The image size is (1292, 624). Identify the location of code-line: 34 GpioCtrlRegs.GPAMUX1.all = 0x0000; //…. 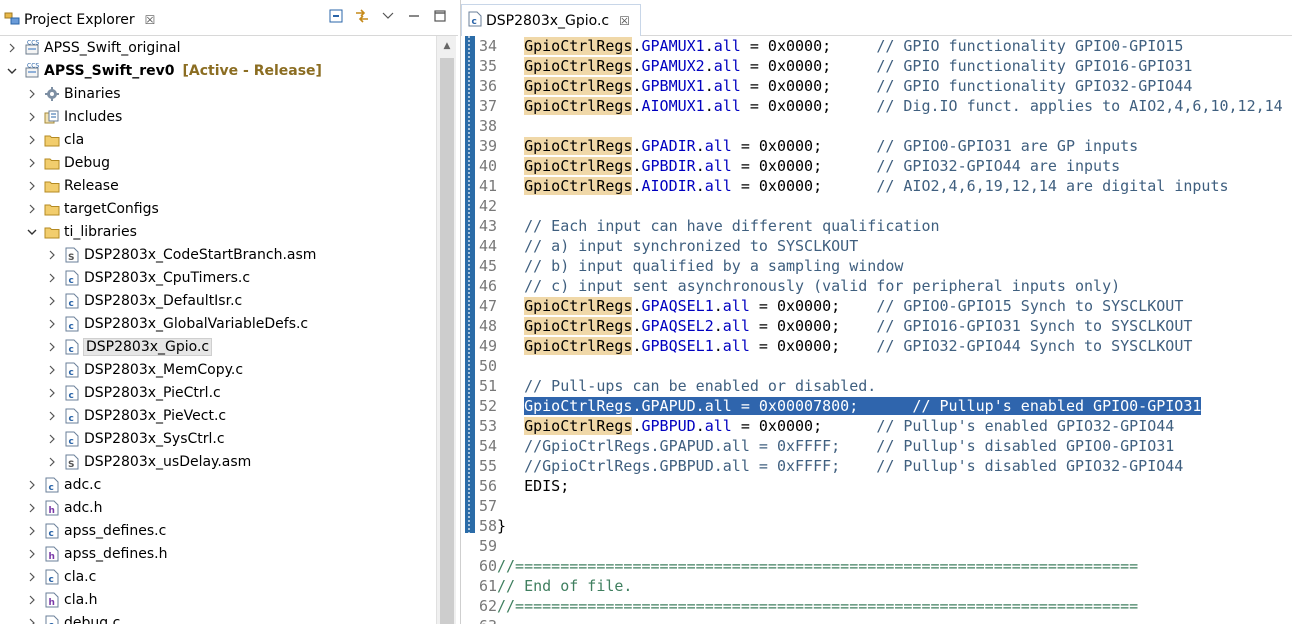
(876, 46).